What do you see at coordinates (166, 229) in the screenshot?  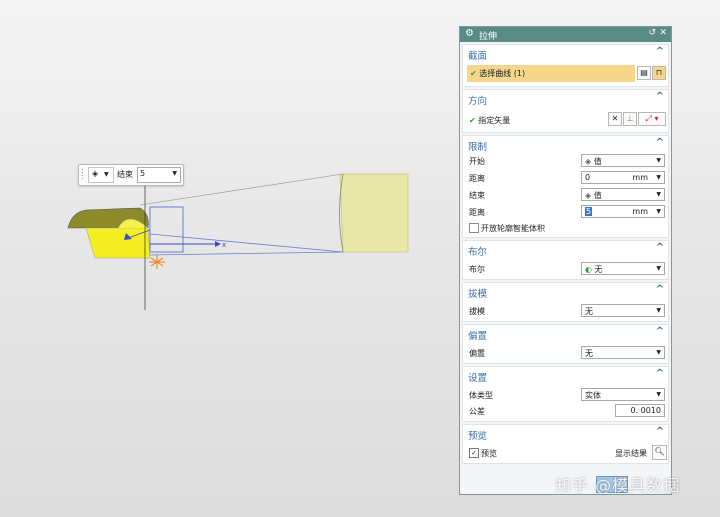 I see `selection-box` at bounding box center [166, 229].